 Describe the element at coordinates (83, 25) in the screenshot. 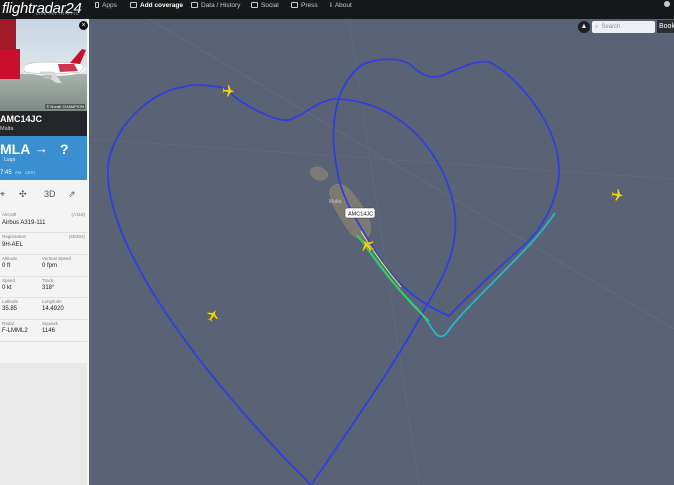

I see `close-panel-button: ×` at that location.